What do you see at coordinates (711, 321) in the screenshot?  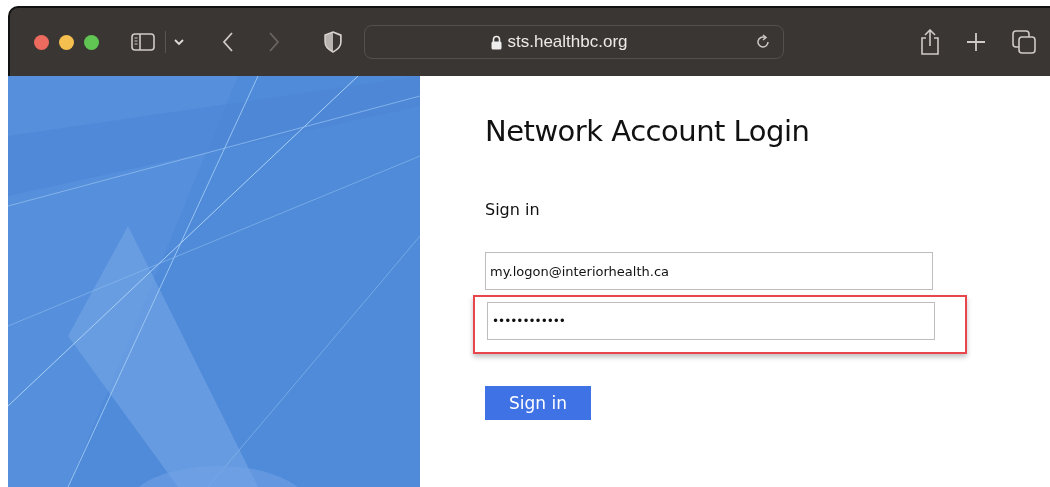 I see `password-field: ••••••••••••` at bounding box center [711, 321].